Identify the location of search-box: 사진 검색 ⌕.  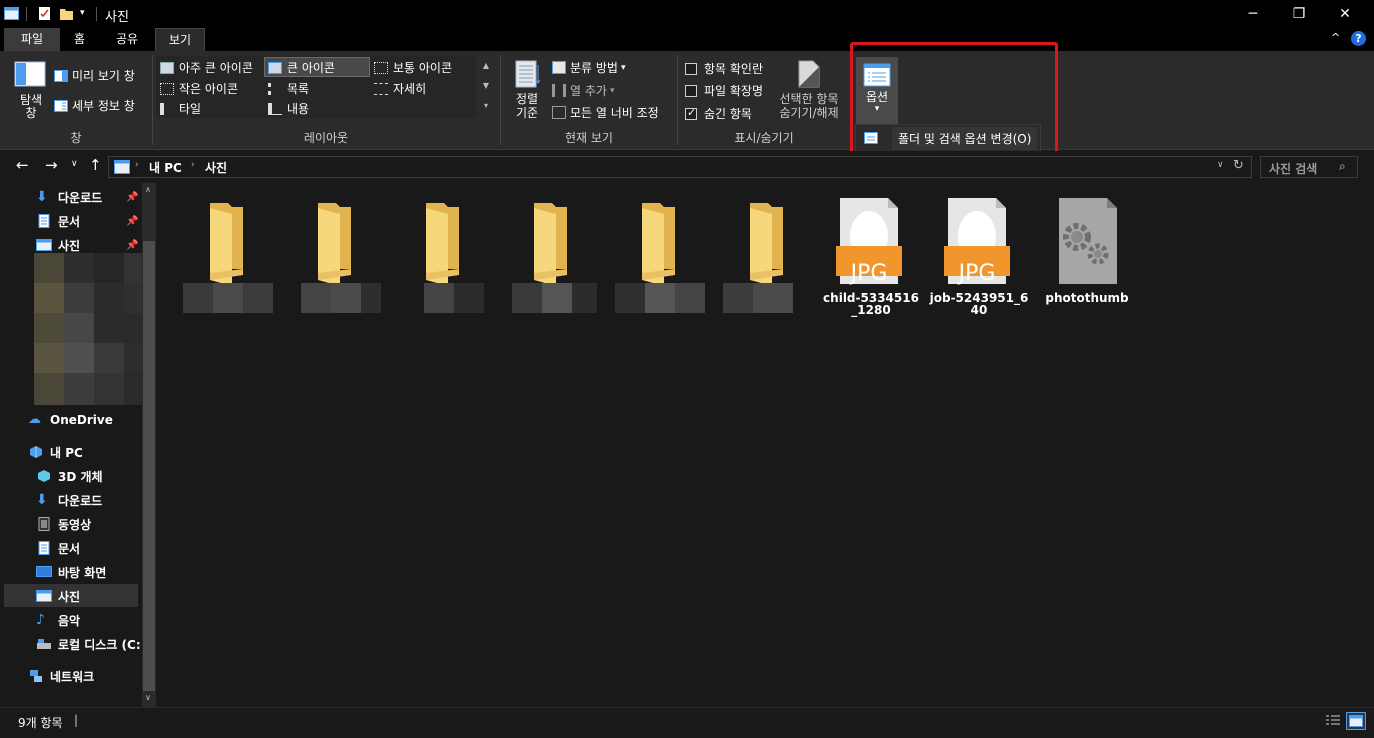
(1309, 167).